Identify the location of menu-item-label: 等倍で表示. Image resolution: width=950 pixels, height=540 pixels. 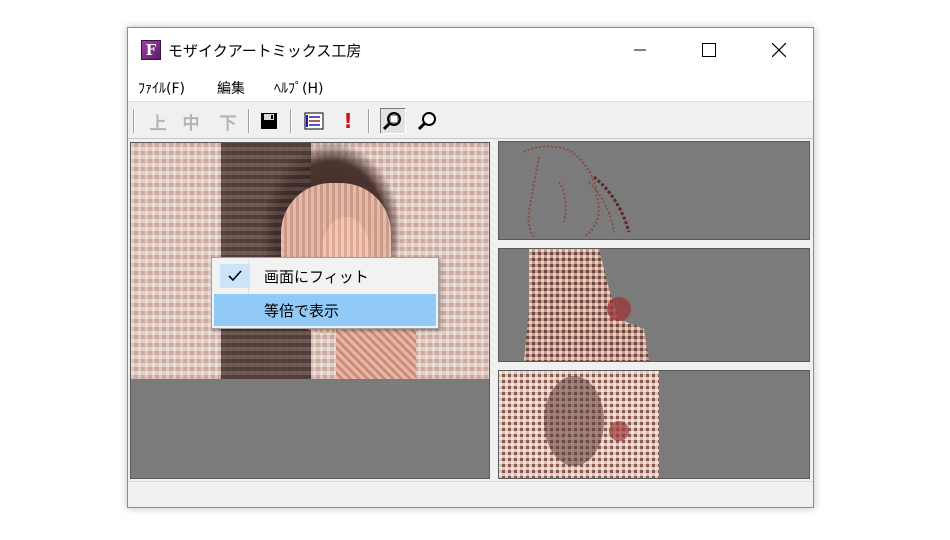
(302, 310).